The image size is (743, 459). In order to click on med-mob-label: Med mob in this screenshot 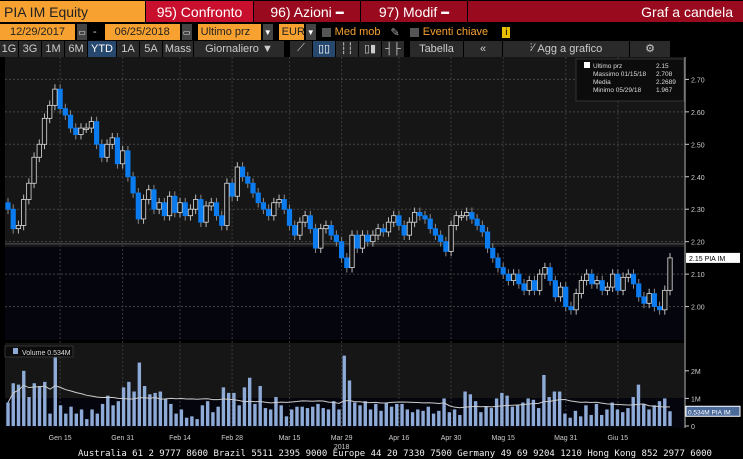, I will do `click(357, 32)`.